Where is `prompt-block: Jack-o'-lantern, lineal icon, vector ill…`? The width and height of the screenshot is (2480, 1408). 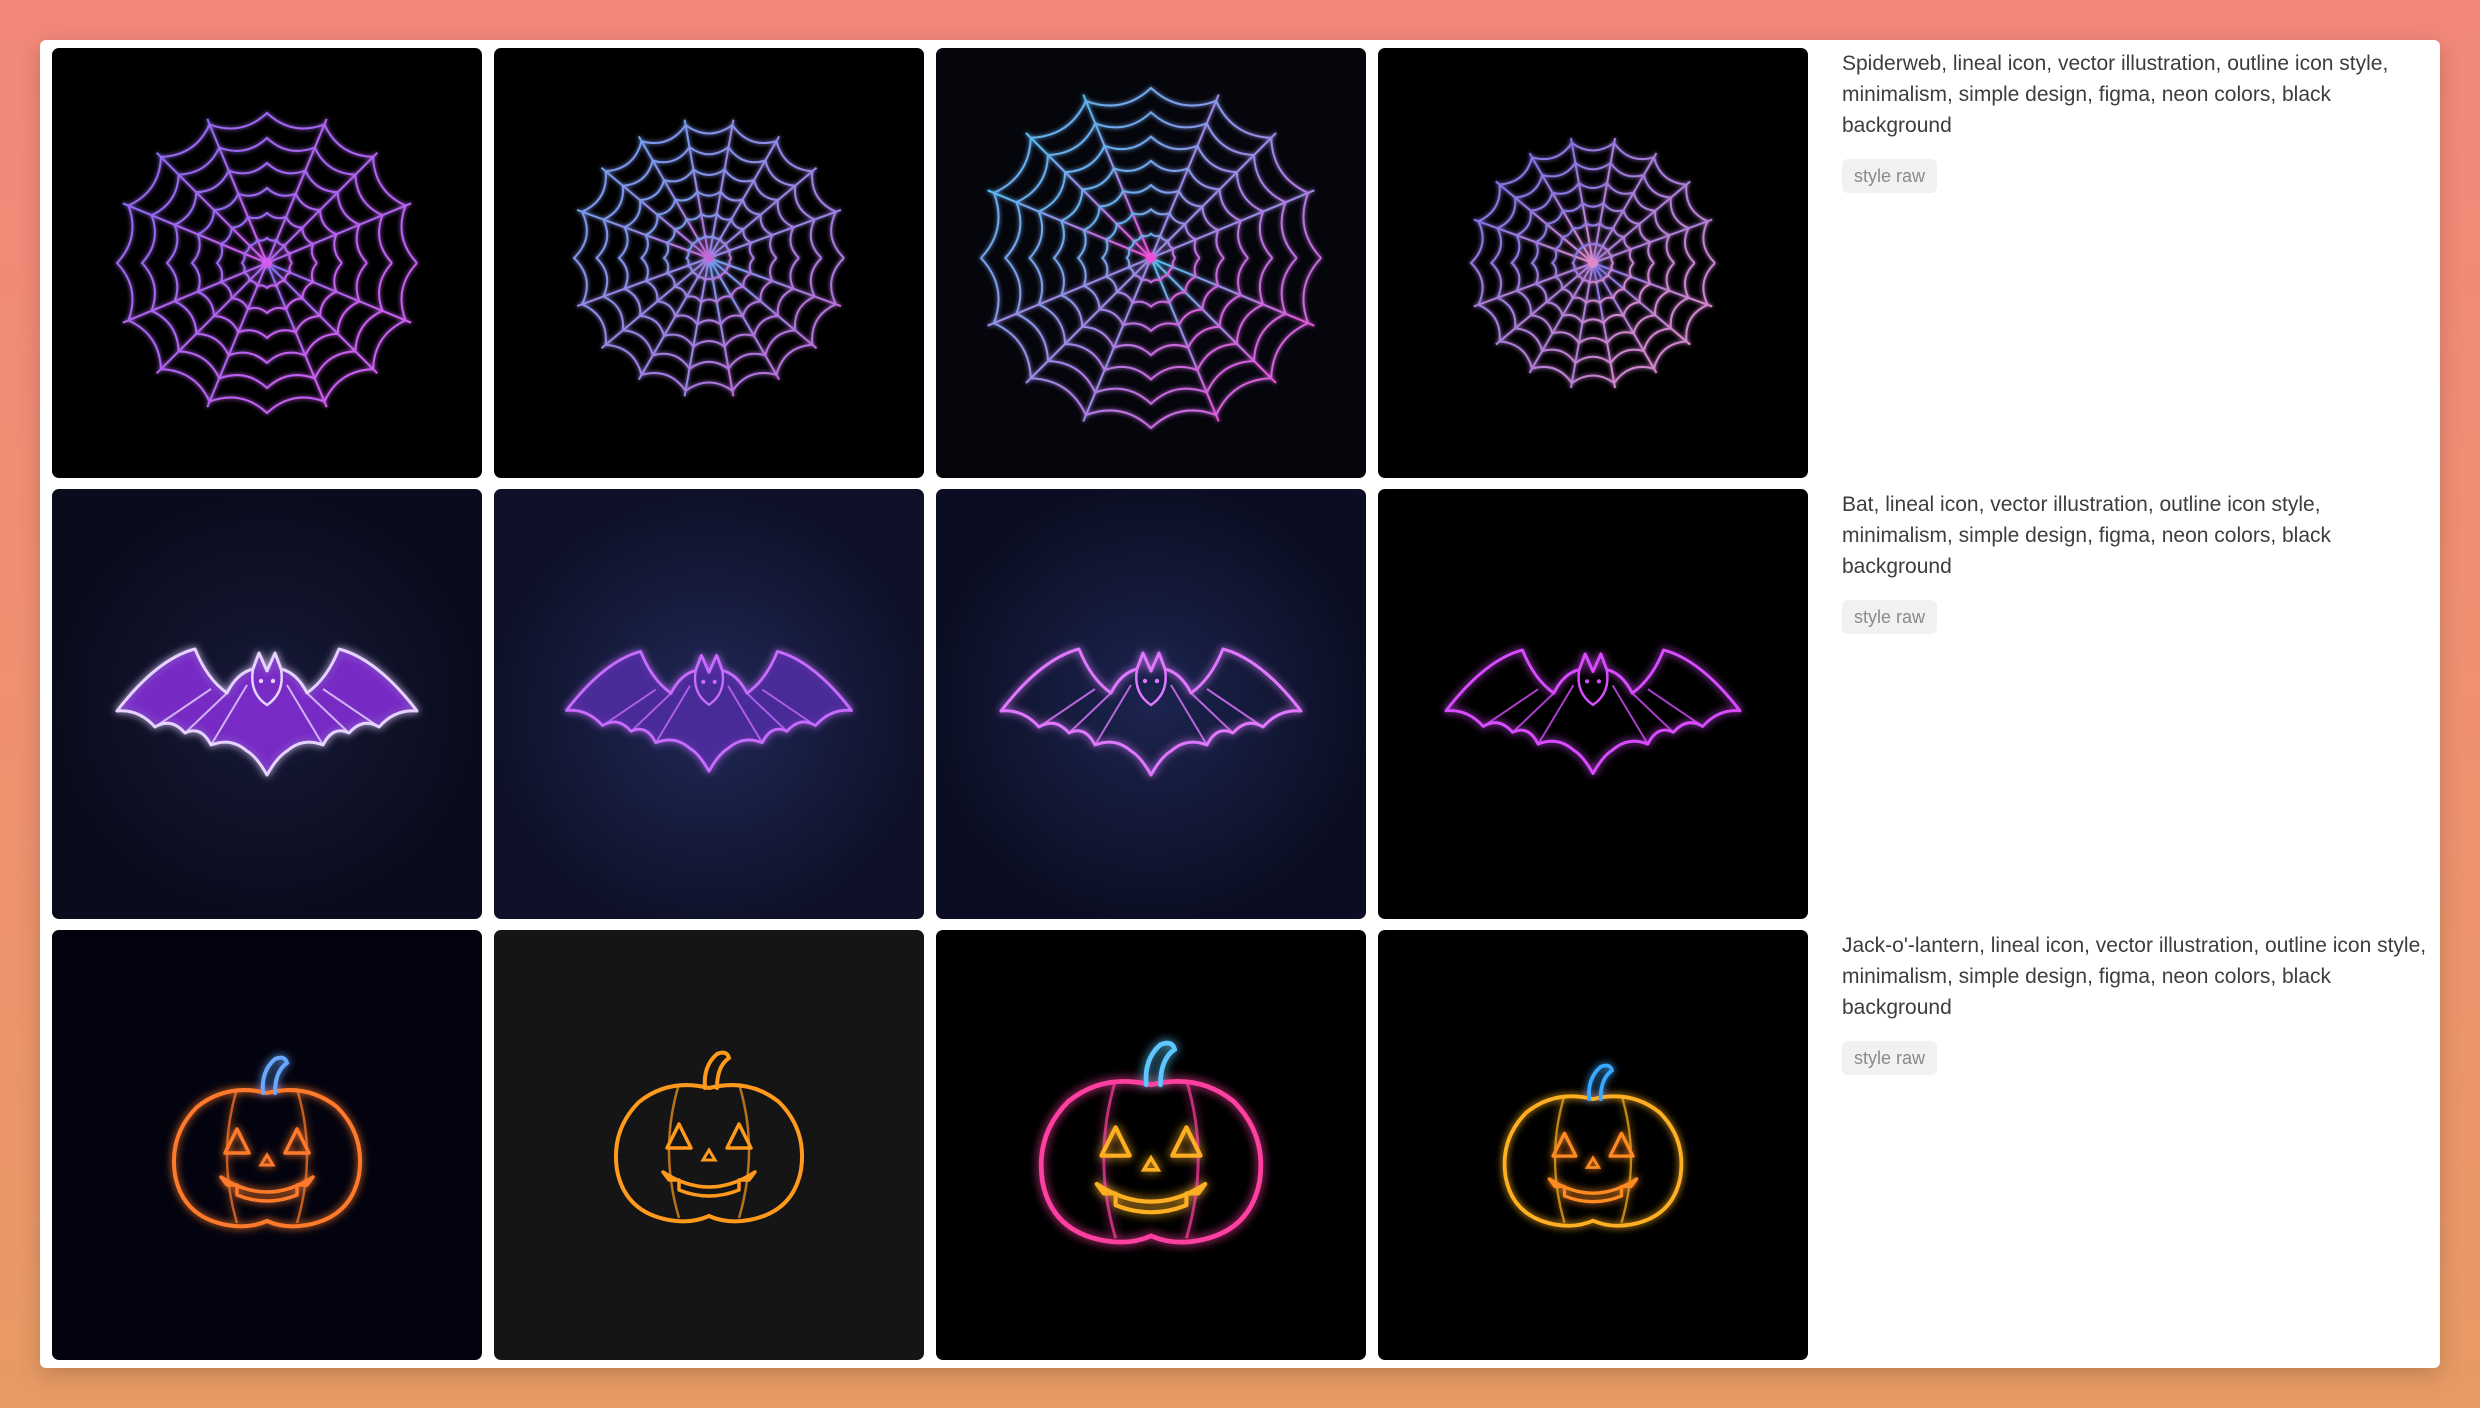 prompt-block: Jack-o'-lantern, lineal icon, vector ill… is located at coordinates (2137, 1002).